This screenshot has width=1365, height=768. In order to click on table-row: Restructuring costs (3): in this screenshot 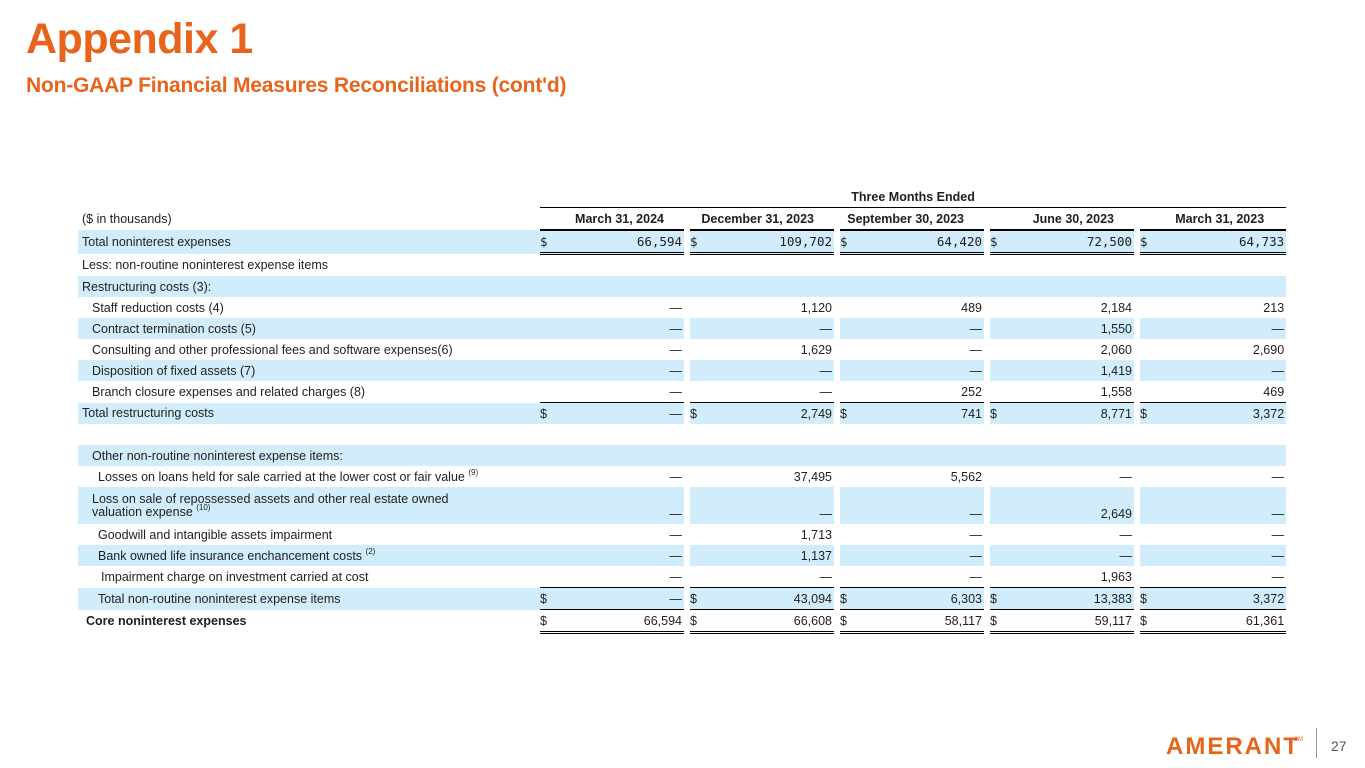, I will do `click(682, 286)`.